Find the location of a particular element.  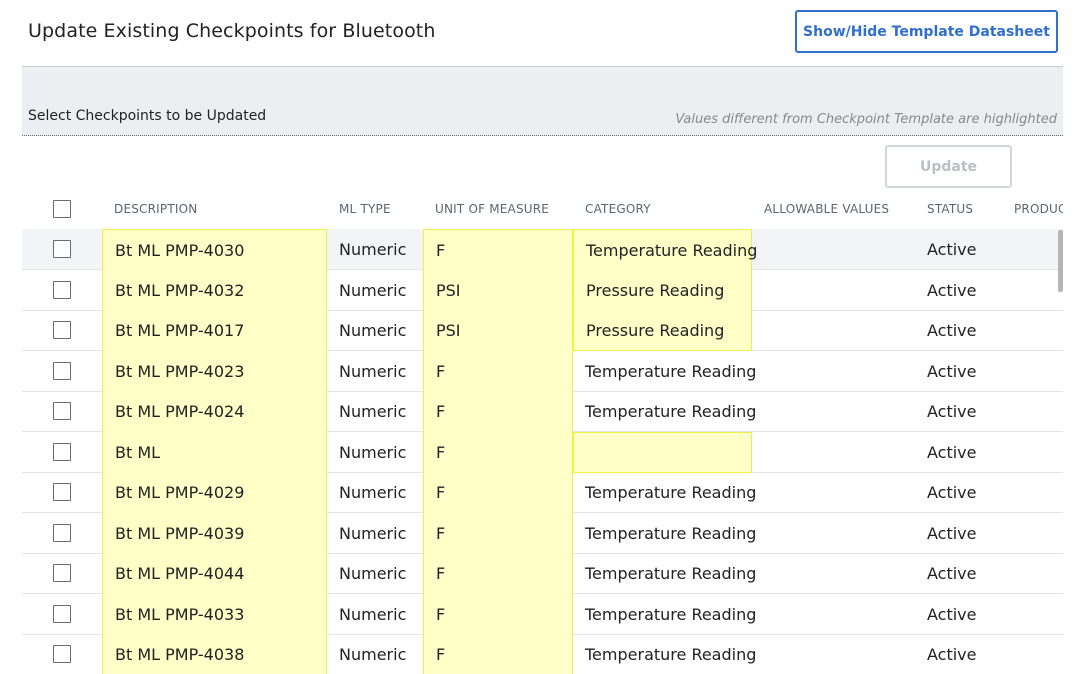

header-description: DESCRIPTION is located at coordinates (155, 209).